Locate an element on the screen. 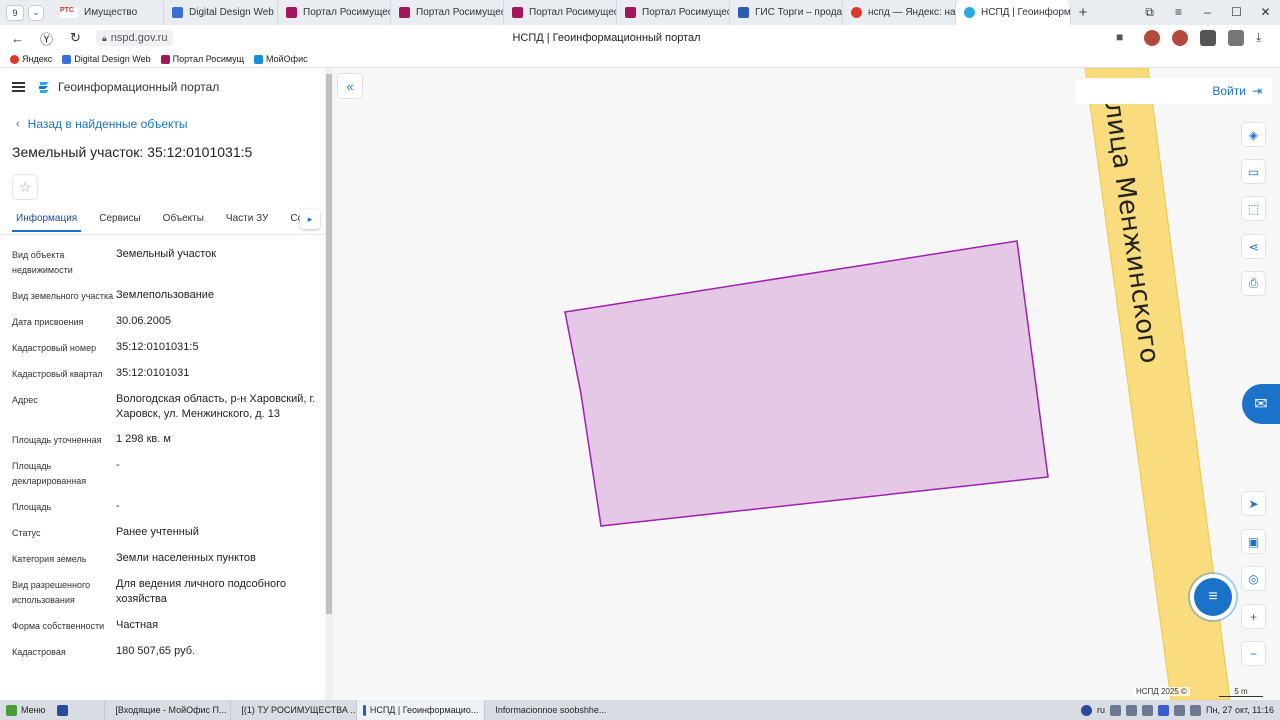 The width and height of the screenshot is (1280, 720). gis-torgi-favicon-icon is located at coordinates (743, 12).